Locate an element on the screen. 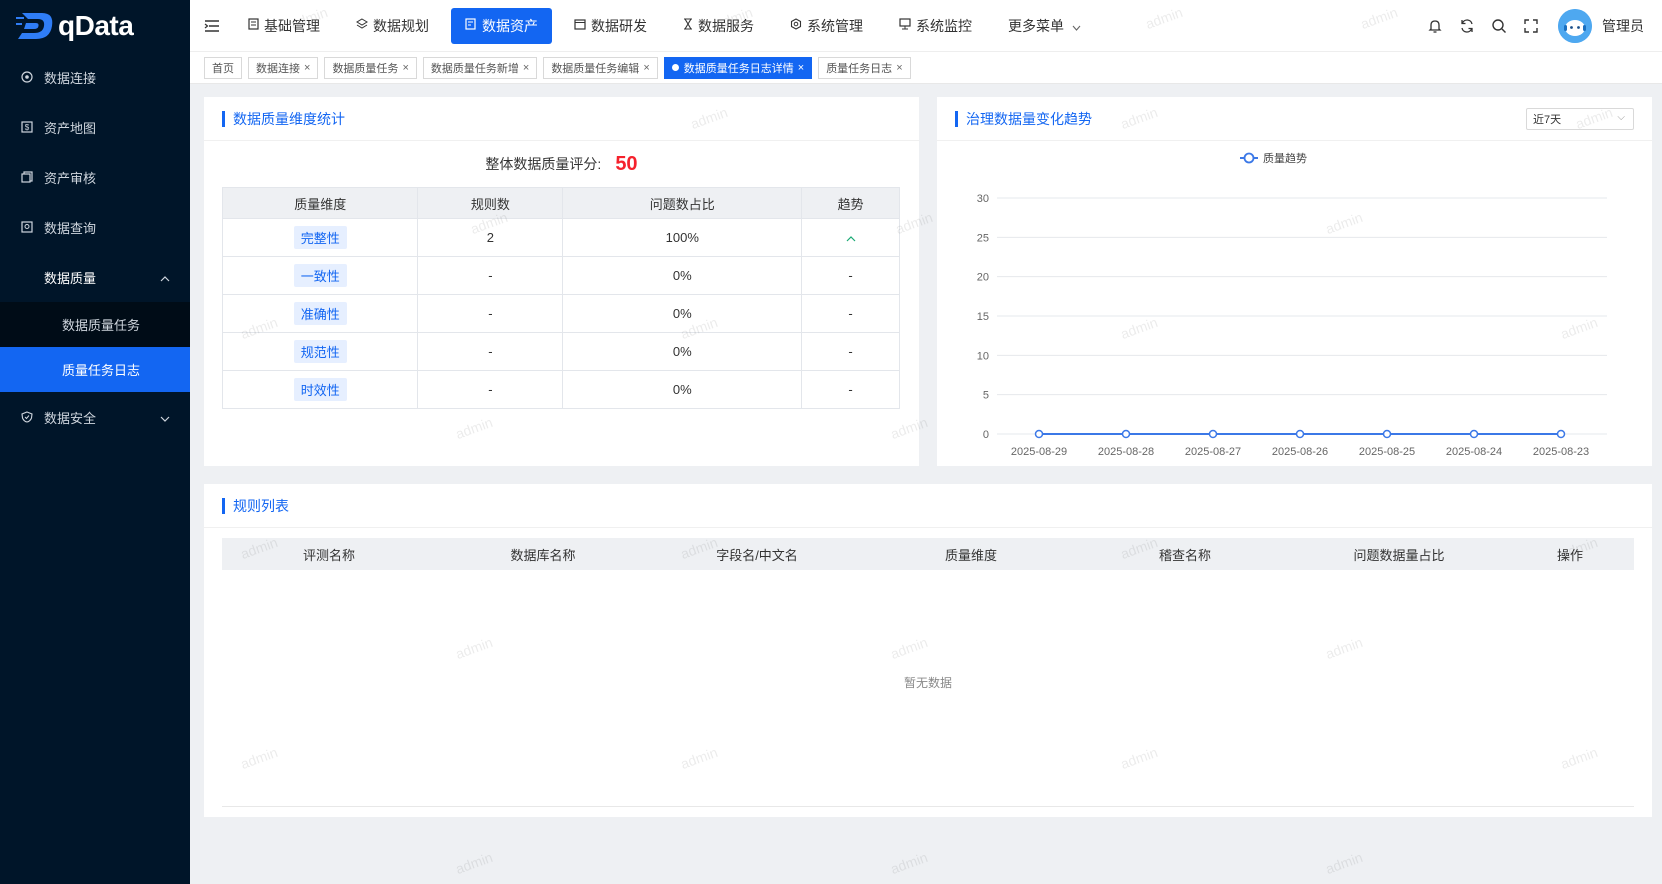 This screenshot has width=1662, height=884. nav-data-development: 数据研发 is located at coordinates (610, 26).